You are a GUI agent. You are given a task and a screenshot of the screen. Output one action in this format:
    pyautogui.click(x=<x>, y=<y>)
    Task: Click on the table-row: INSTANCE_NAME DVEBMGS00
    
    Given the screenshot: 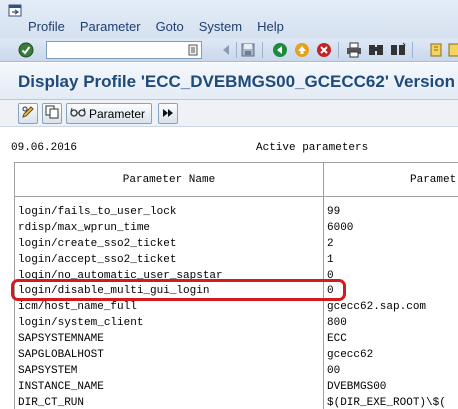 What is the action you would take?
    pyautogui.click(x=236, y=388)
    